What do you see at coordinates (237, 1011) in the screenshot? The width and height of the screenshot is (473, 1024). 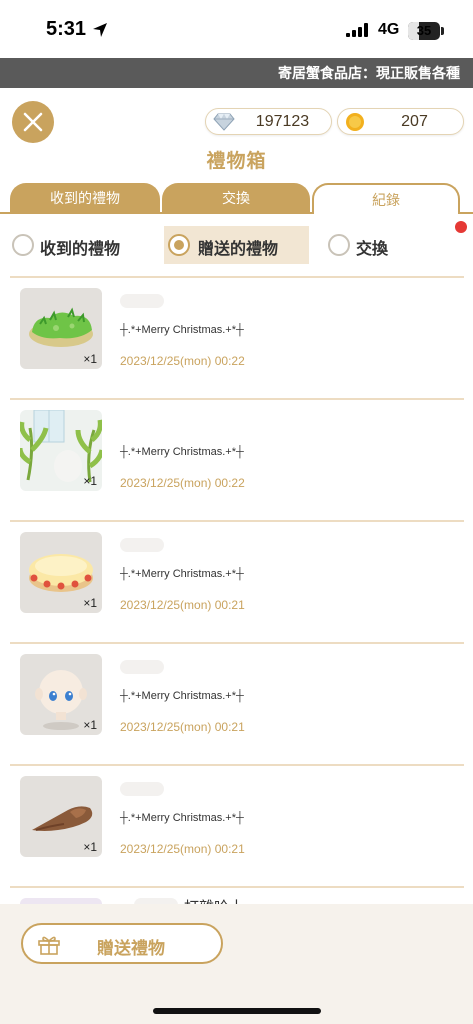 I see `home-indicator` at bounding box center [237, 1011].